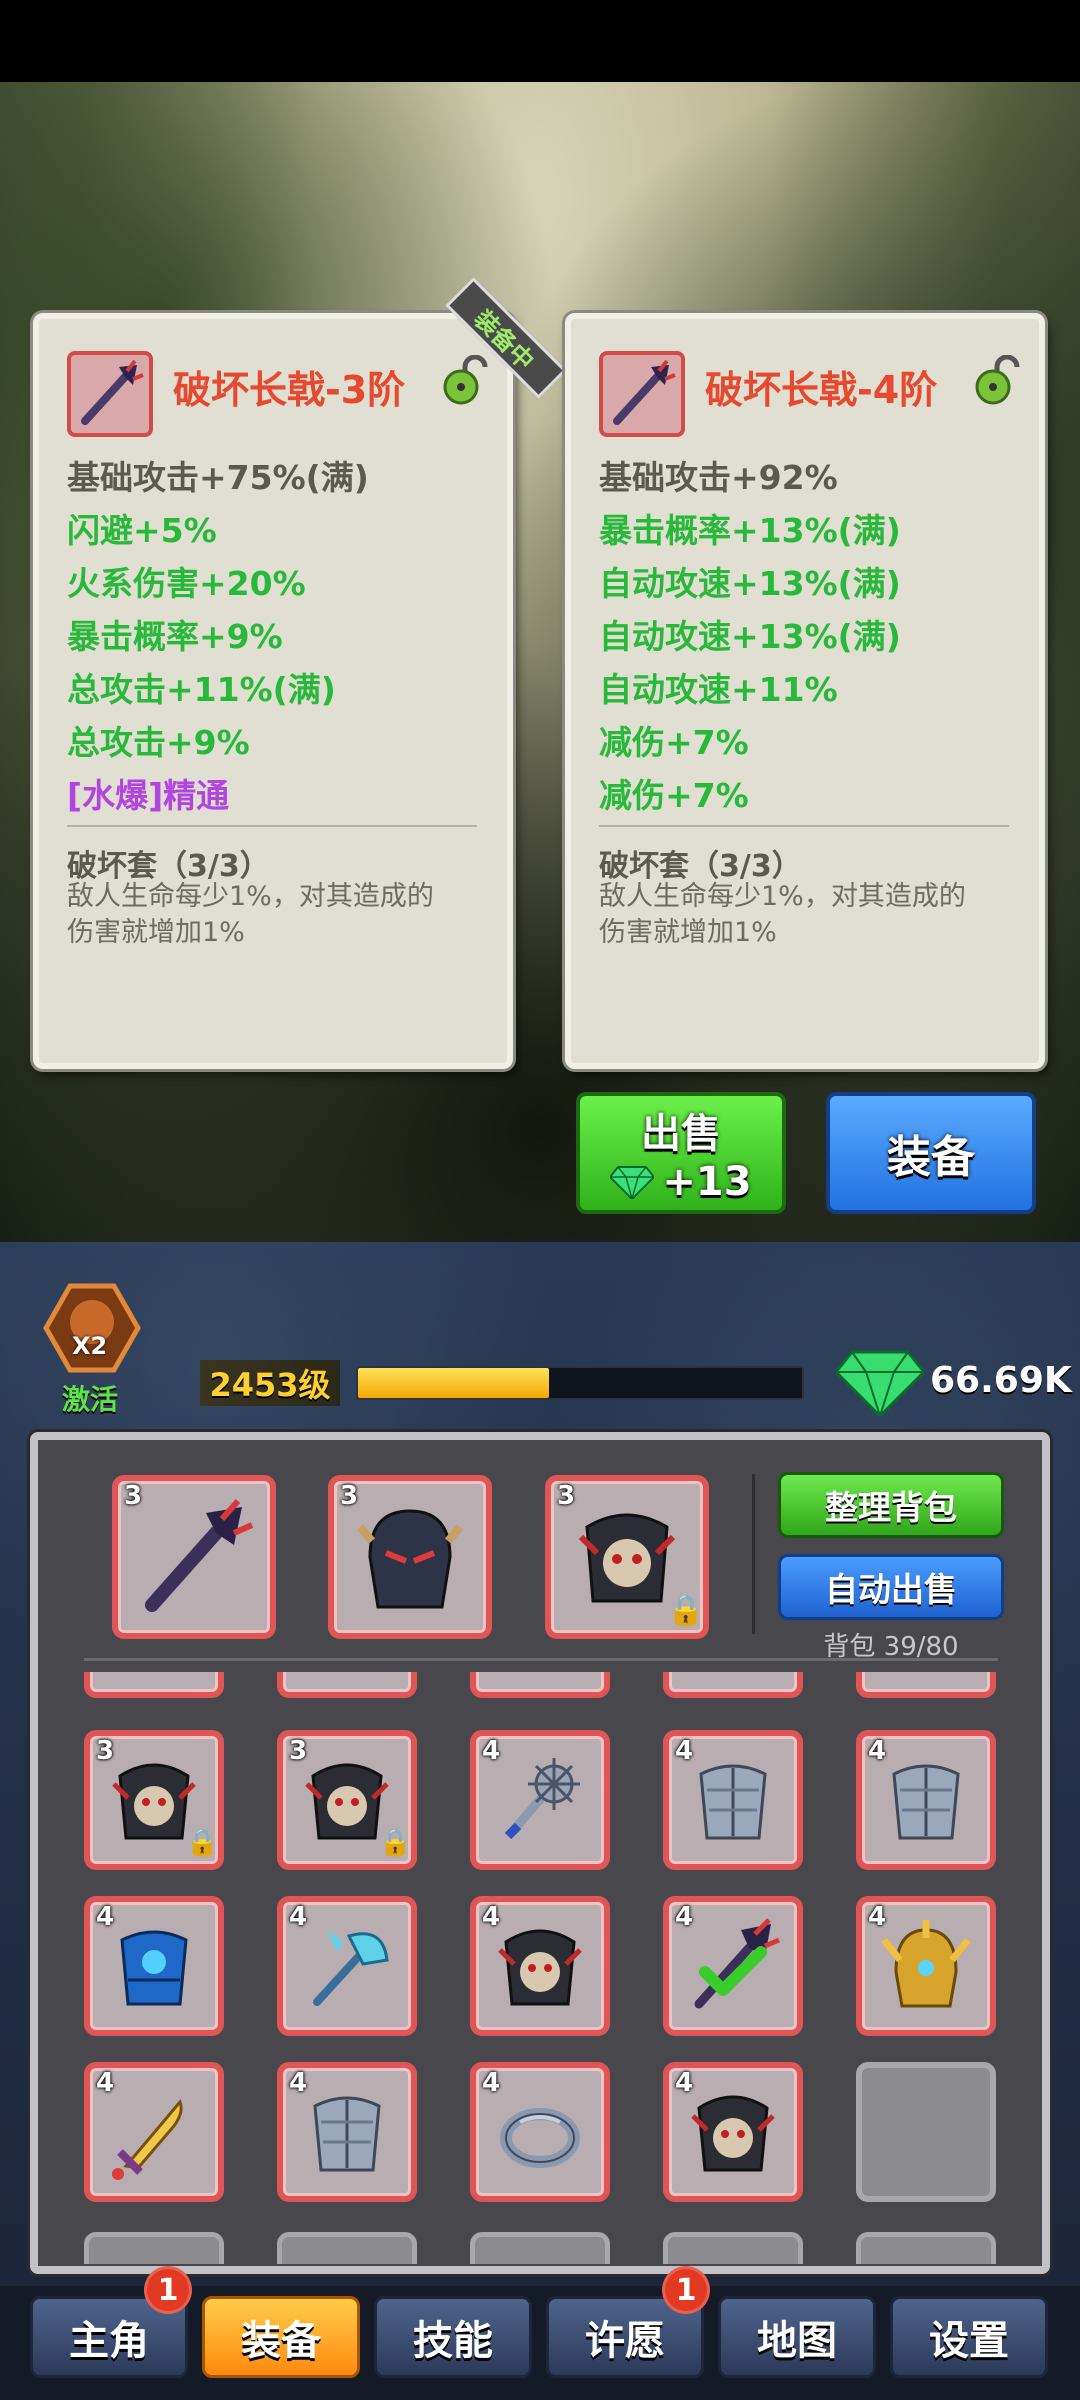 This screenshot has height=2400, width=1080. I want to click on stat-line: 总攻击+9%, so click(158, 742).